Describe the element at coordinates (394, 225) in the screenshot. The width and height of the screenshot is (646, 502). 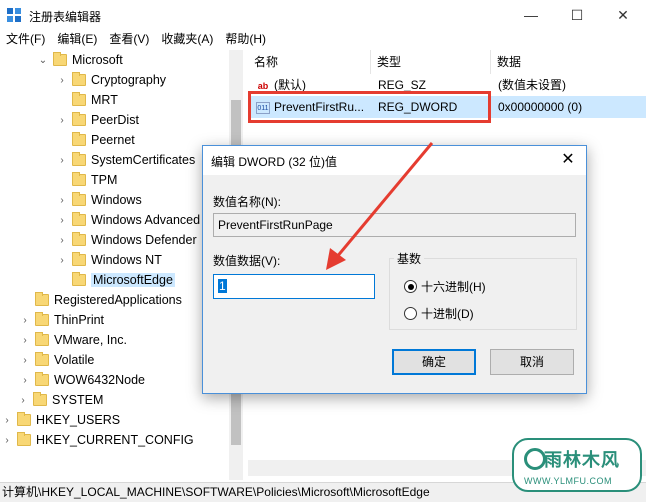
I see `value-name-field: PreventFirstRunPage` at that location.